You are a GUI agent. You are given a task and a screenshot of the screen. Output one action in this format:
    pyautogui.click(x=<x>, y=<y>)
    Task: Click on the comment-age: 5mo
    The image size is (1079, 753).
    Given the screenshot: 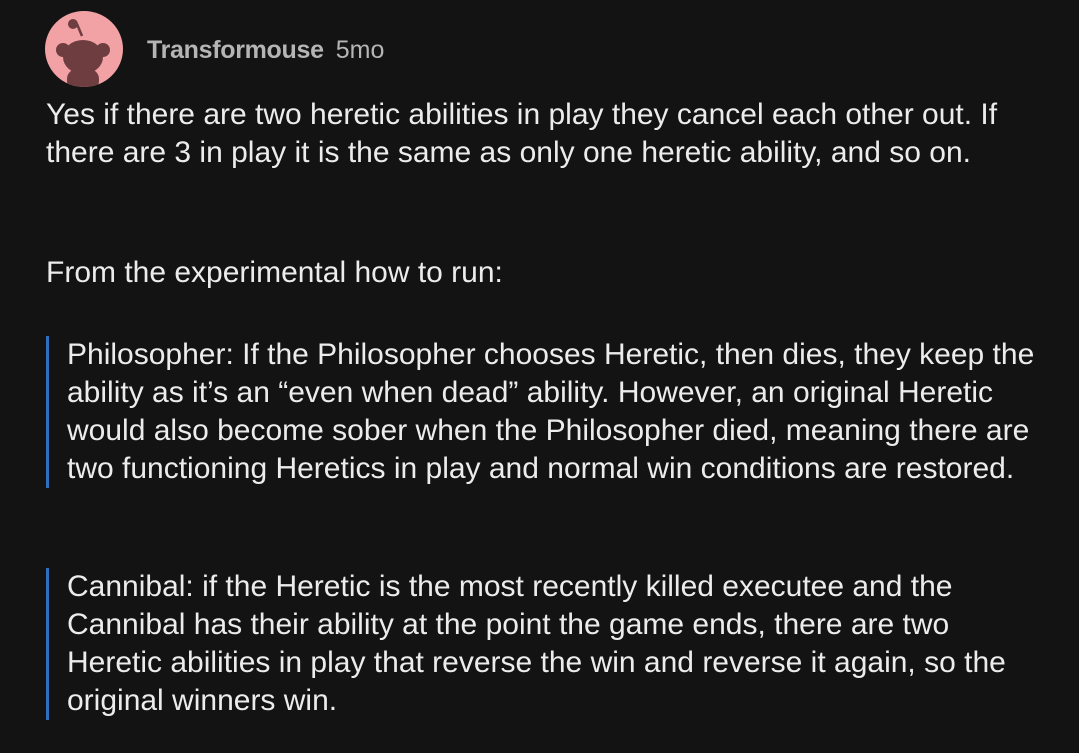 What is the action you would take?
    pyautogui.click(x=360, y=49)
    